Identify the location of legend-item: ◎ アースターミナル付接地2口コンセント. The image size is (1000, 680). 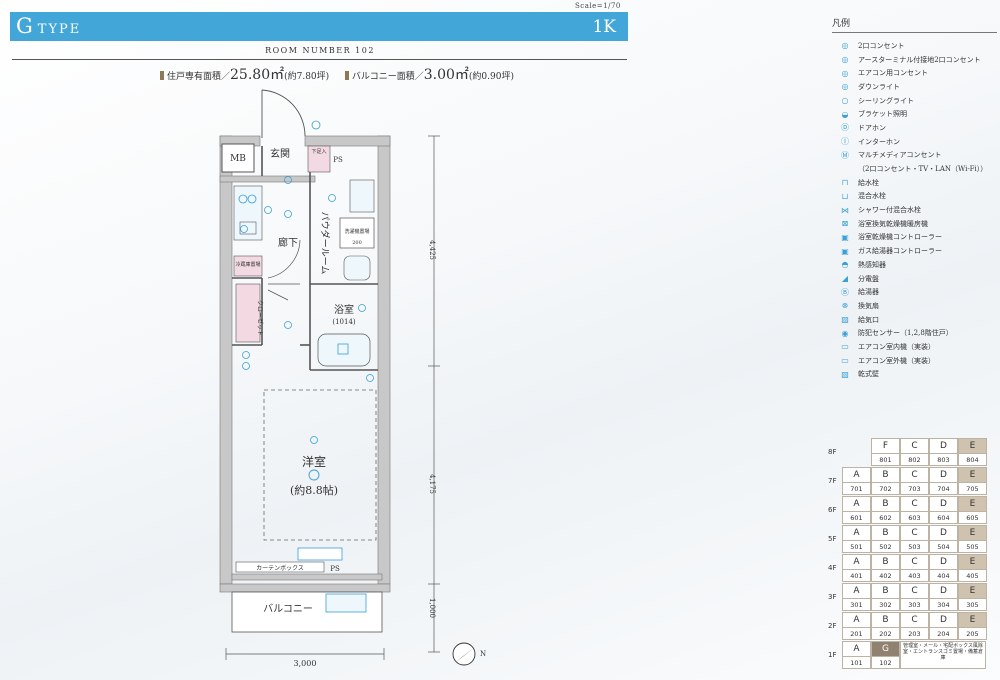
(914, 60).